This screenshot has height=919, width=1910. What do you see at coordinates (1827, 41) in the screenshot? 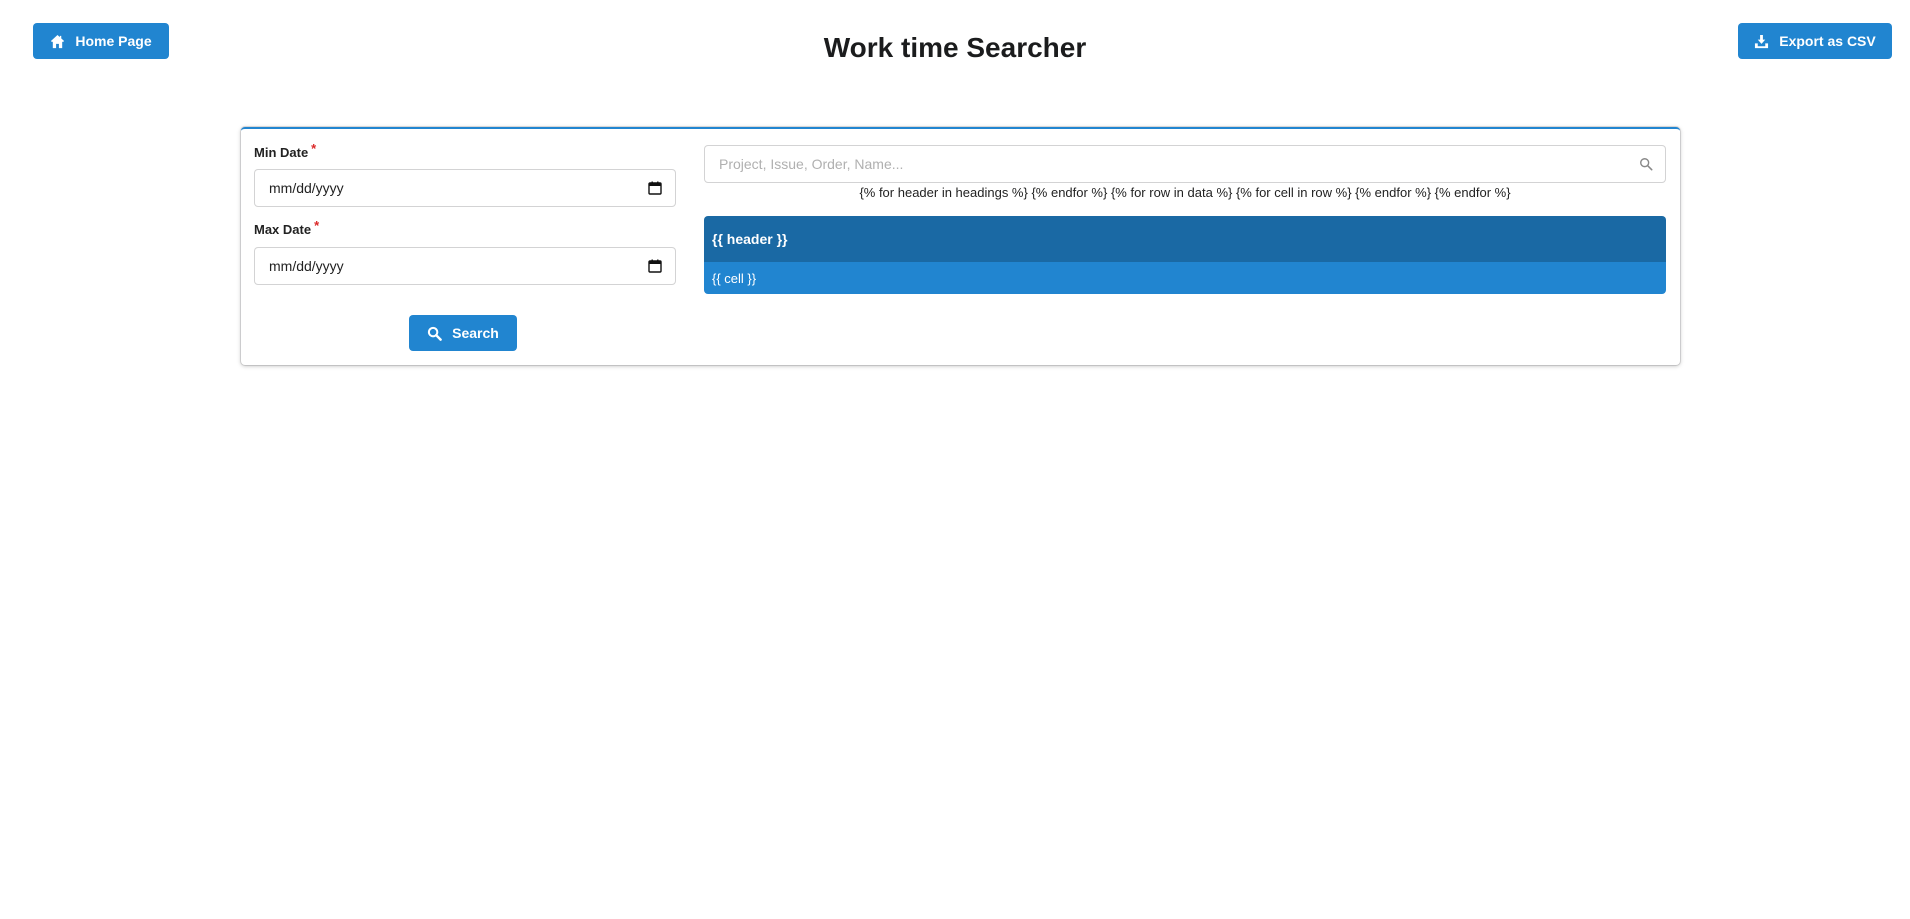
I see `export-csv-label: Export as CSV` at bounding box center [1827, 41].